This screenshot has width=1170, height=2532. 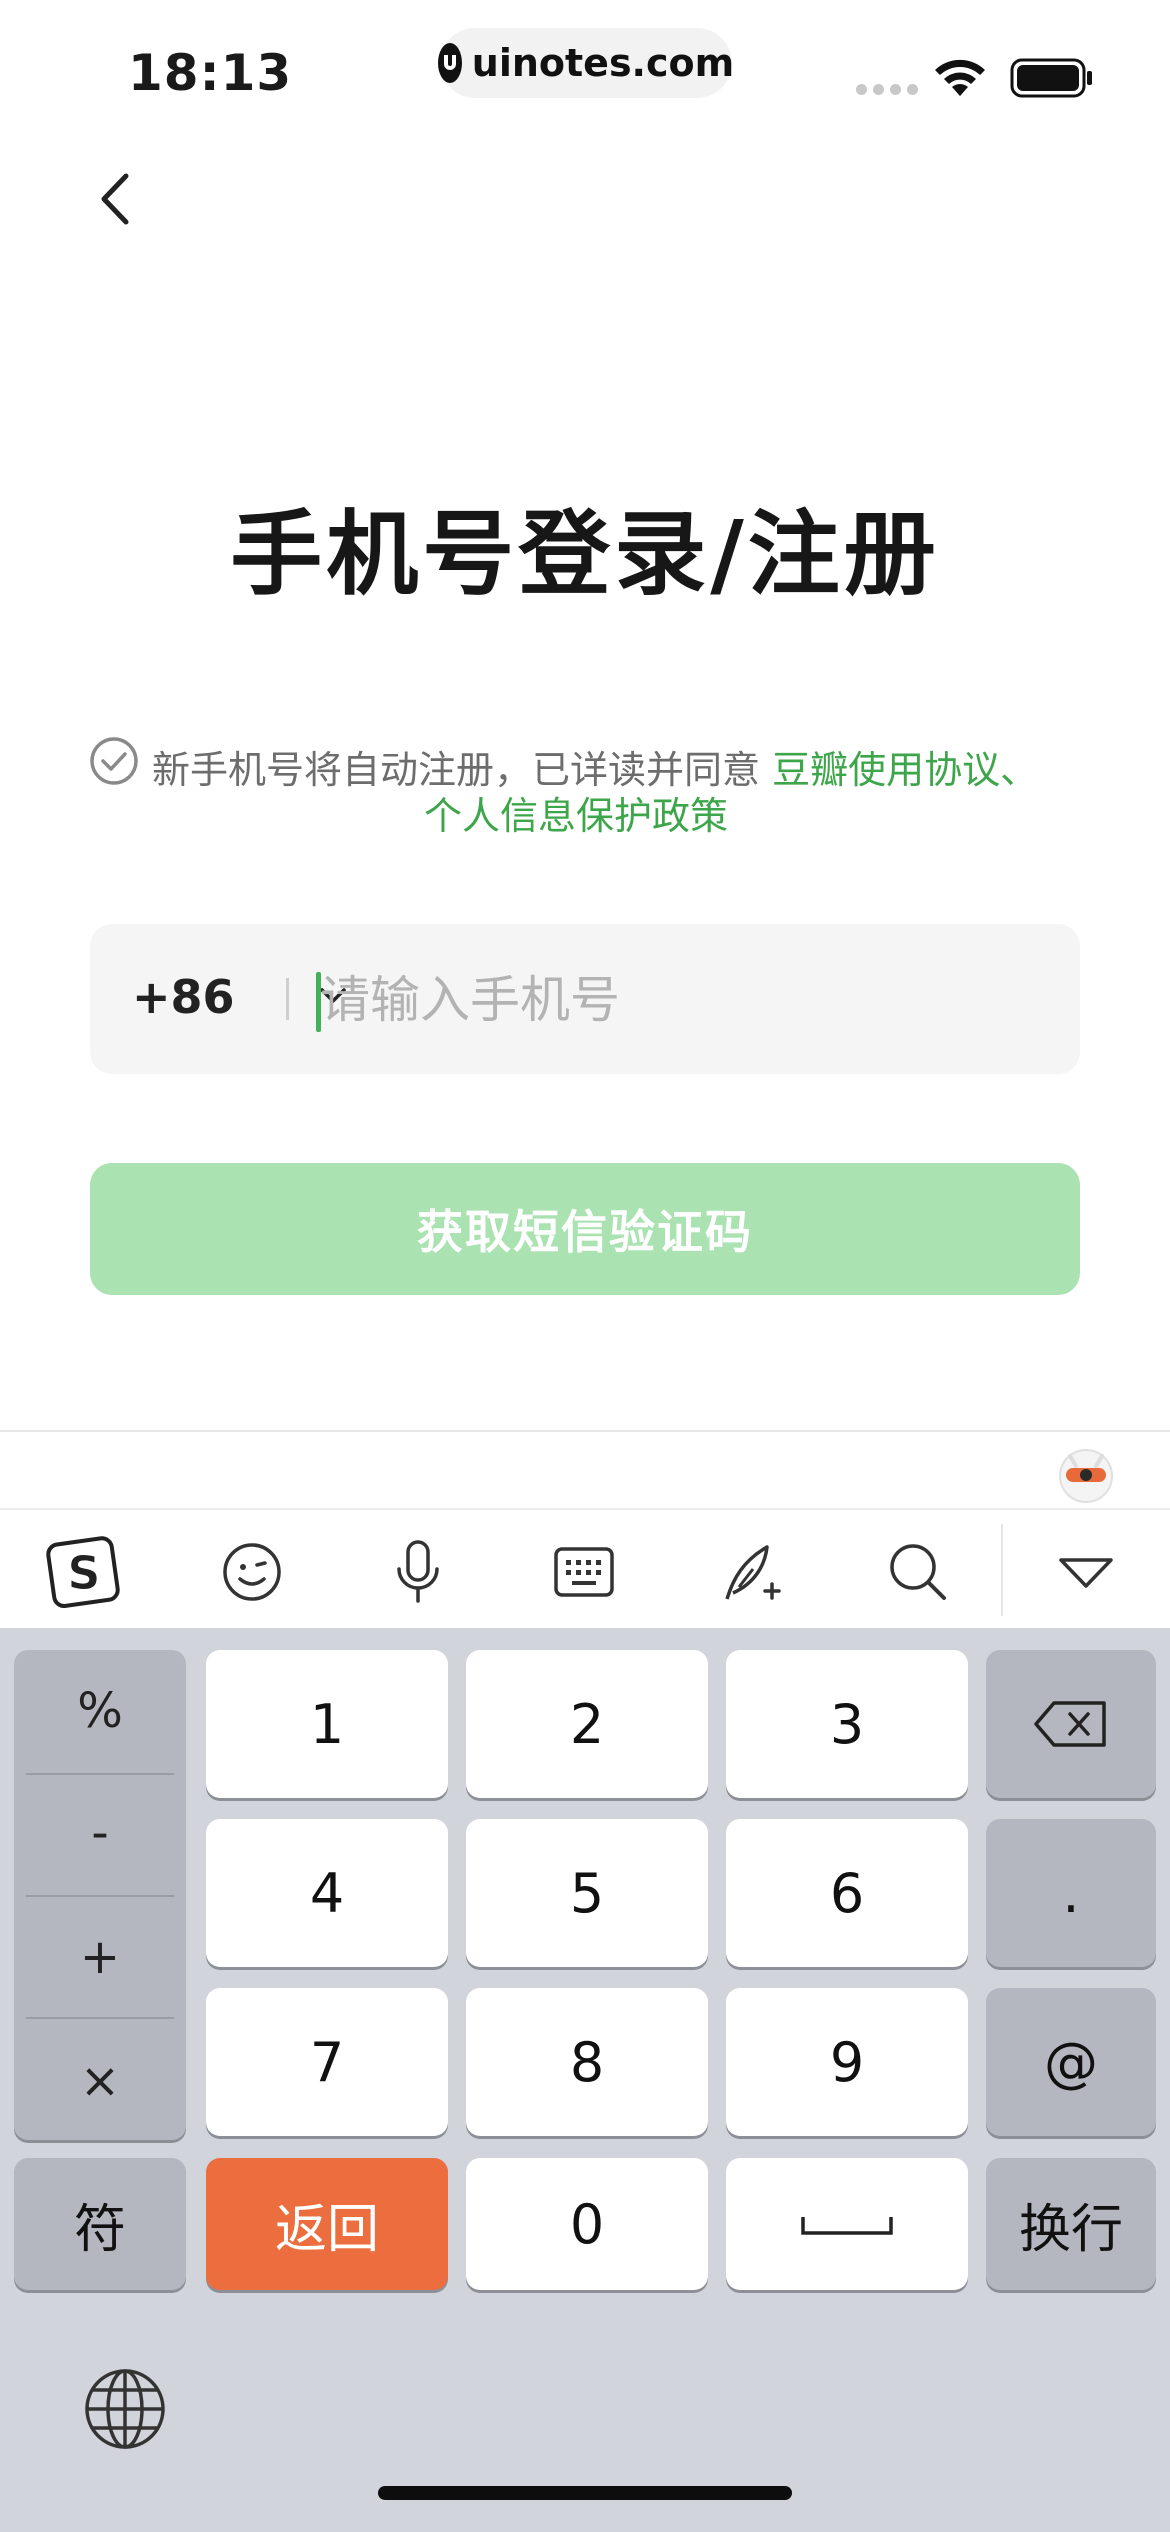 I want to click on status-time: 18:13, so click(x=210, y=73).